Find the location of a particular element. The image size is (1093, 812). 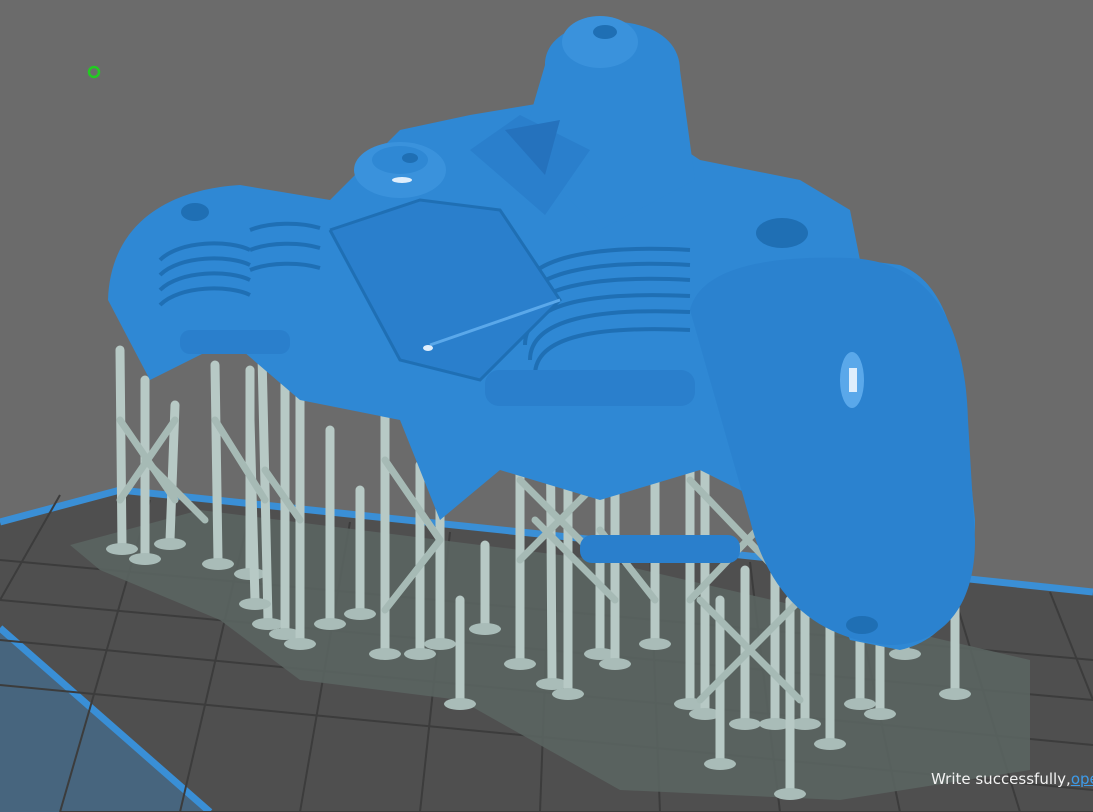

open-folder-link: ope is located at coordinates (1082, 779).